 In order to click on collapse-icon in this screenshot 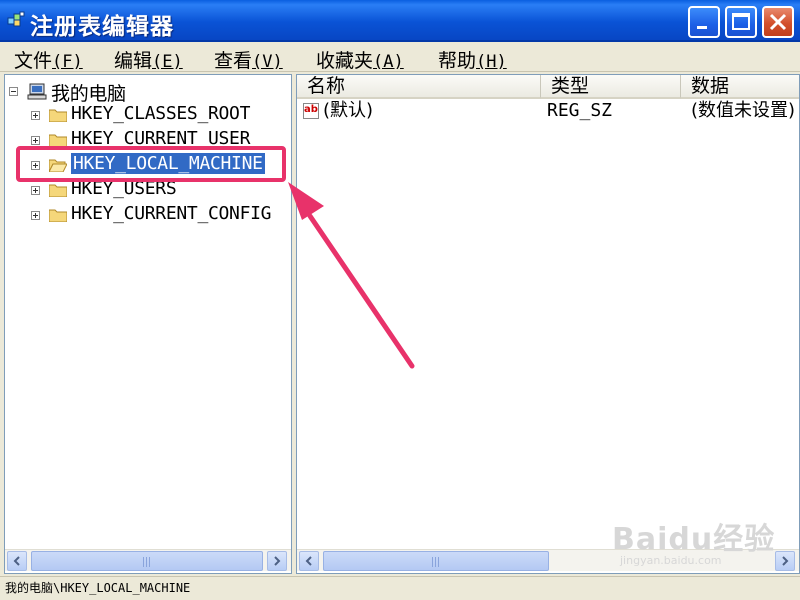, I will do `click(13, 91)`.